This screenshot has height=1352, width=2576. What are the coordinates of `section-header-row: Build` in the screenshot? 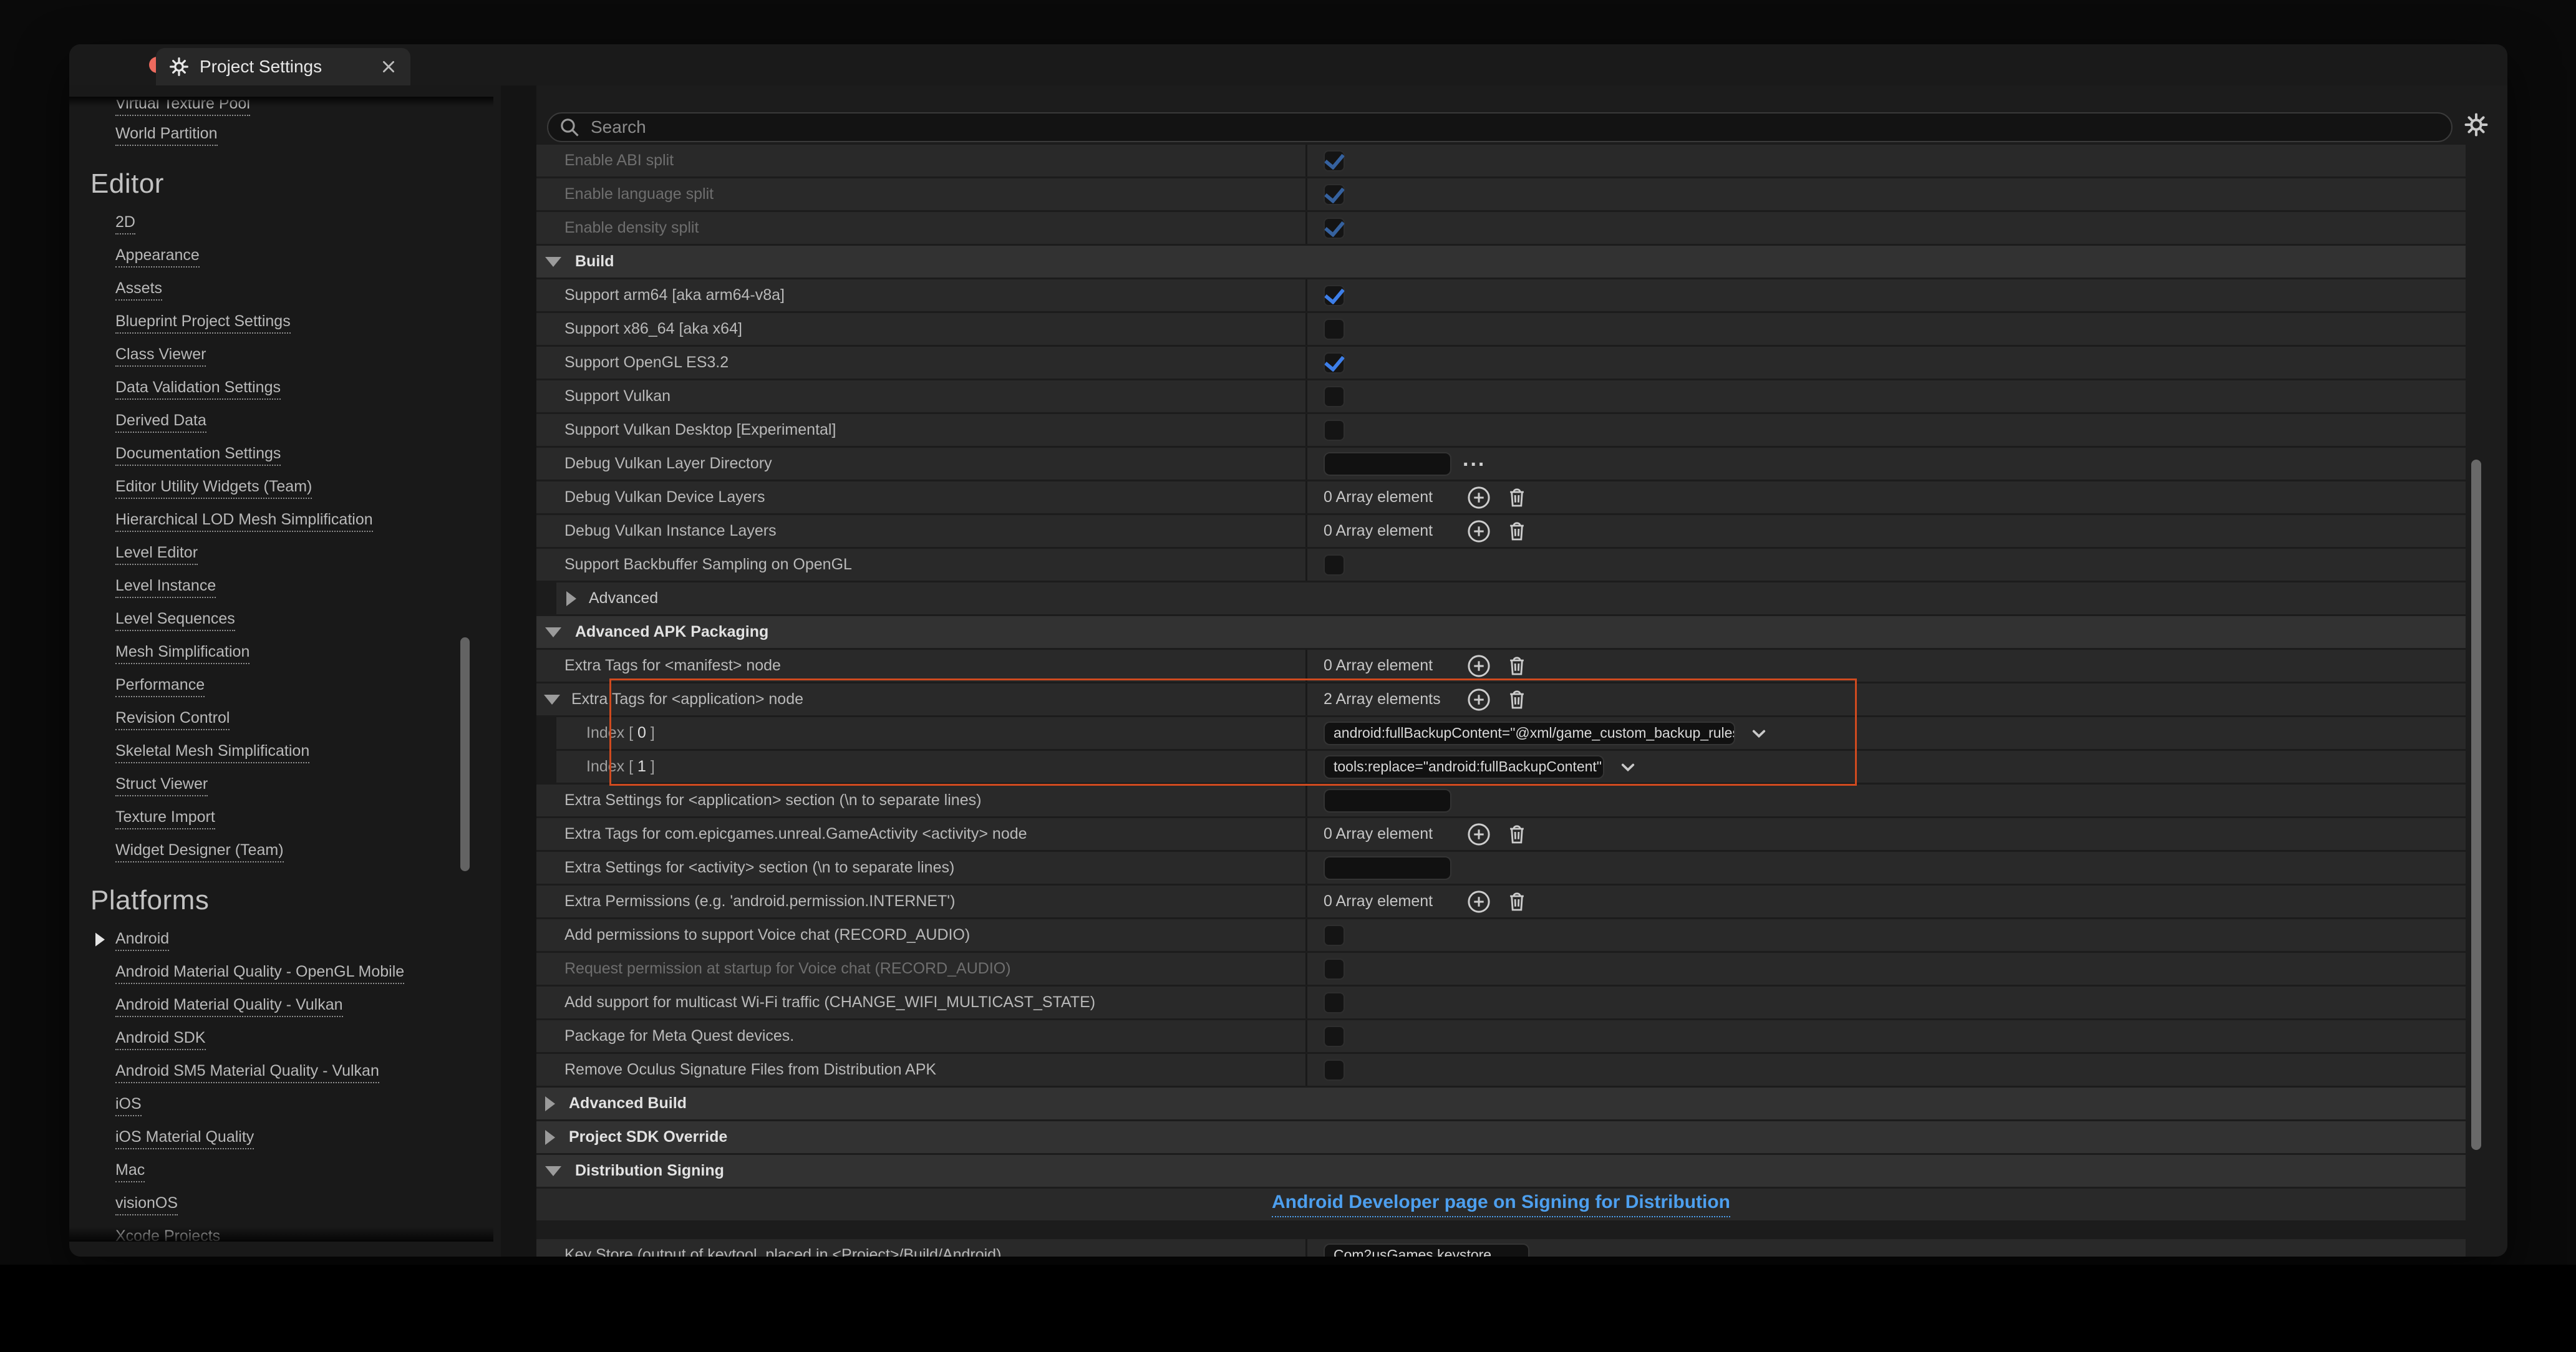 It's located at (1501, 262).